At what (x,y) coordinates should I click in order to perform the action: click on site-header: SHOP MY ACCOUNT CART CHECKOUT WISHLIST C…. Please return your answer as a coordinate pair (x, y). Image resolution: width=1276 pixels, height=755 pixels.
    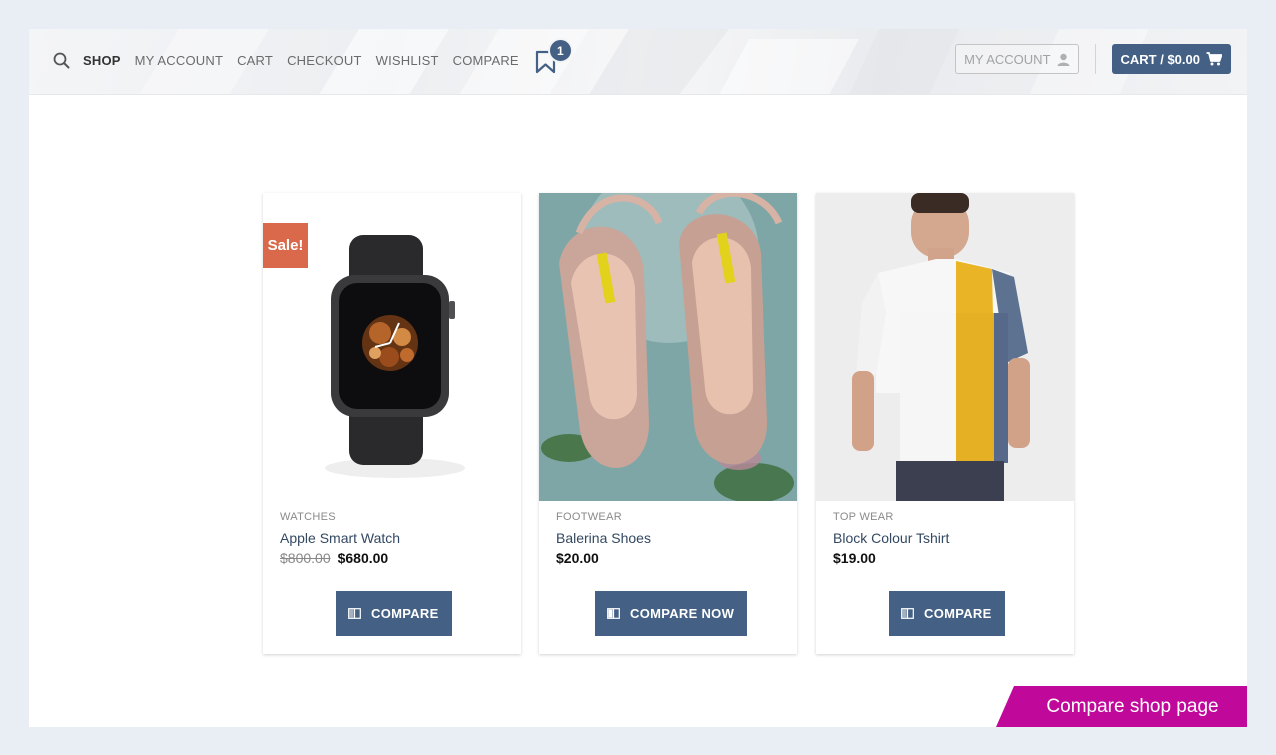
    Looking at the image, I should click on (638, 62).